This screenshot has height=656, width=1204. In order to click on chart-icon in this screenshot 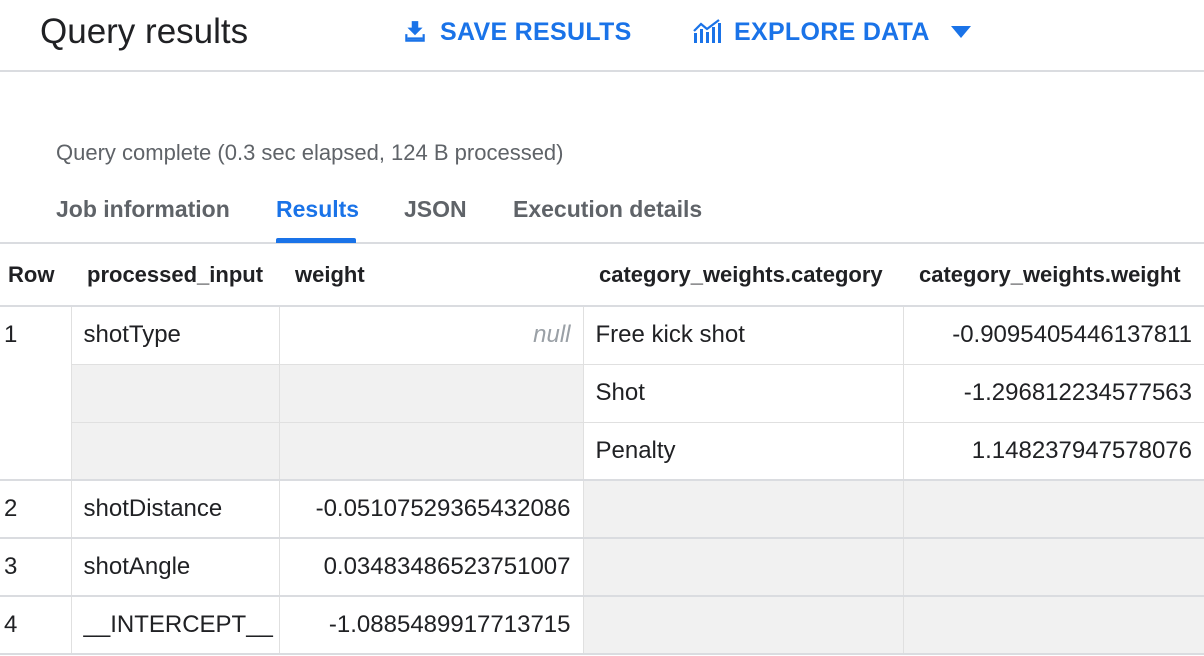, I will do `click(707, 32)`.